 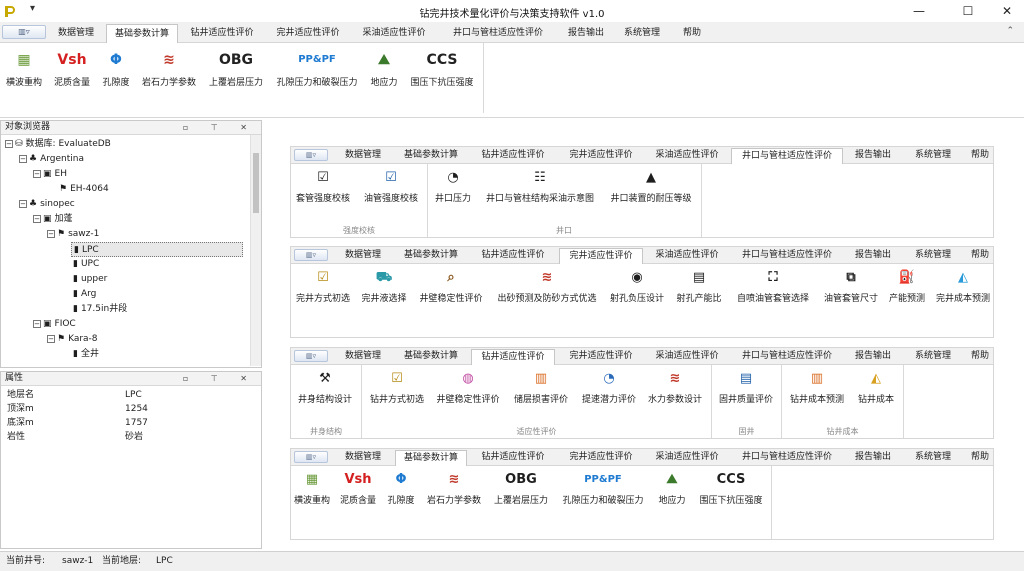 I want to click on tree-node-fioc: − ▣ FIOC, so click(x=54, y=324).